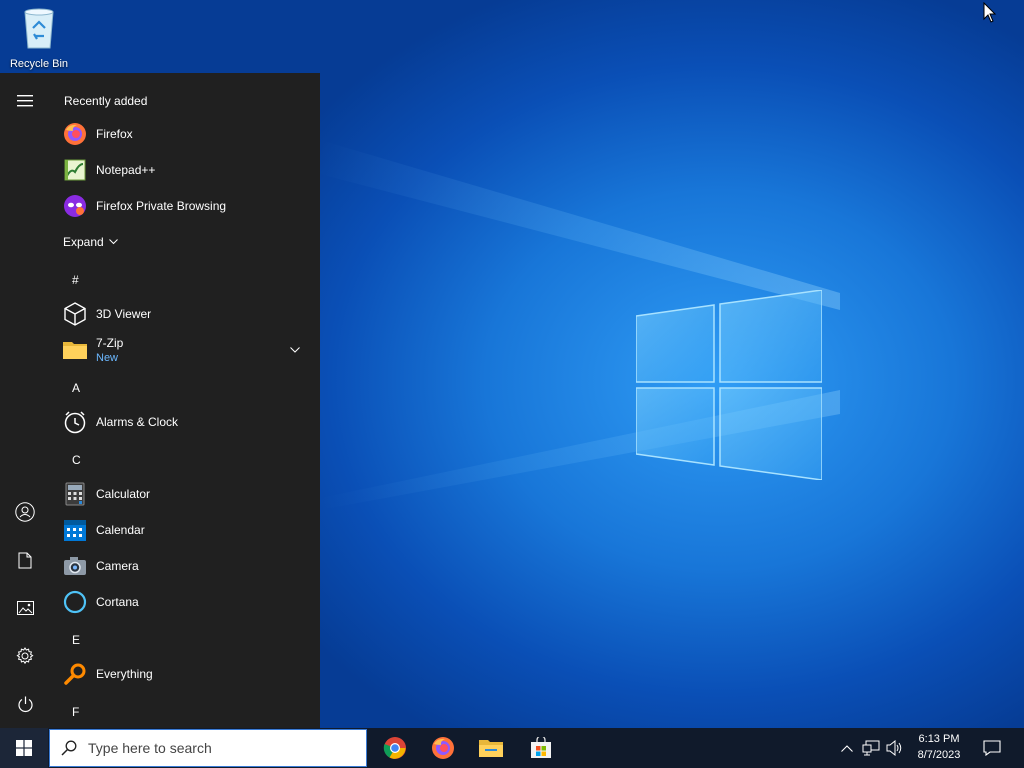 The image size is (1024, 768). I want to click on app-item-label: 7-Zip, so click(110, 343).